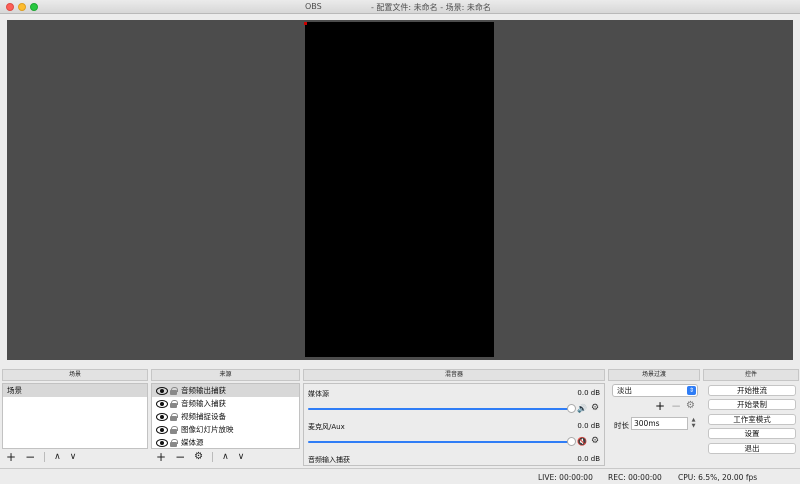  Describe the element at coordinates (654, 375) in the screenshot. I see `transitions-dock-title: 场景过渡` at that location.